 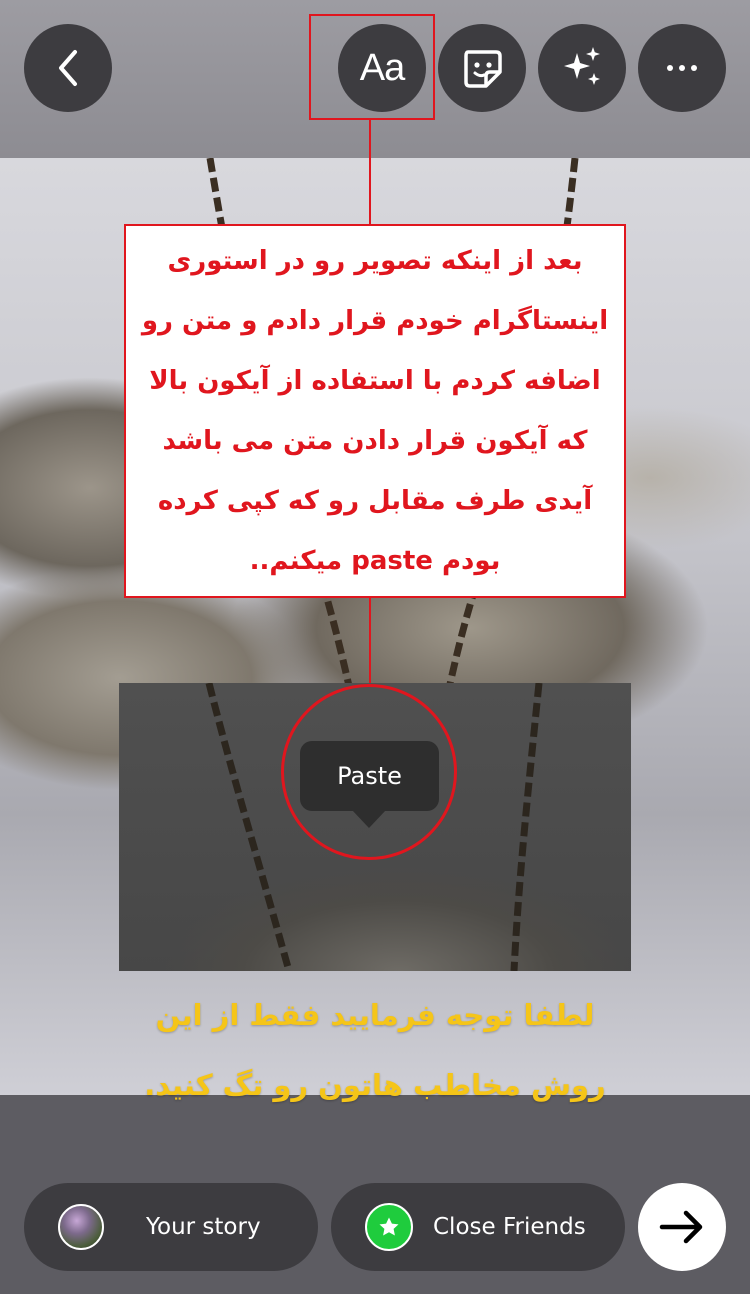 I want to click on more-horizontal-icon, so click(x=682, y=68).